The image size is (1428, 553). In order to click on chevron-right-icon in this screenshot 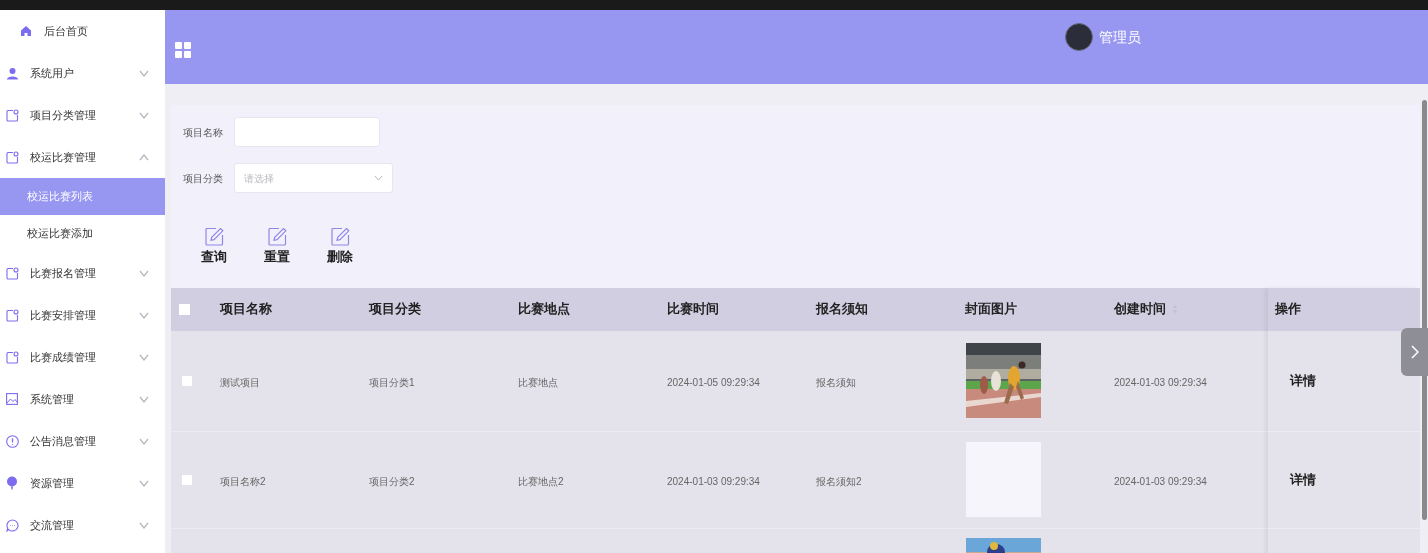, I will do `click(1414, 352)`.